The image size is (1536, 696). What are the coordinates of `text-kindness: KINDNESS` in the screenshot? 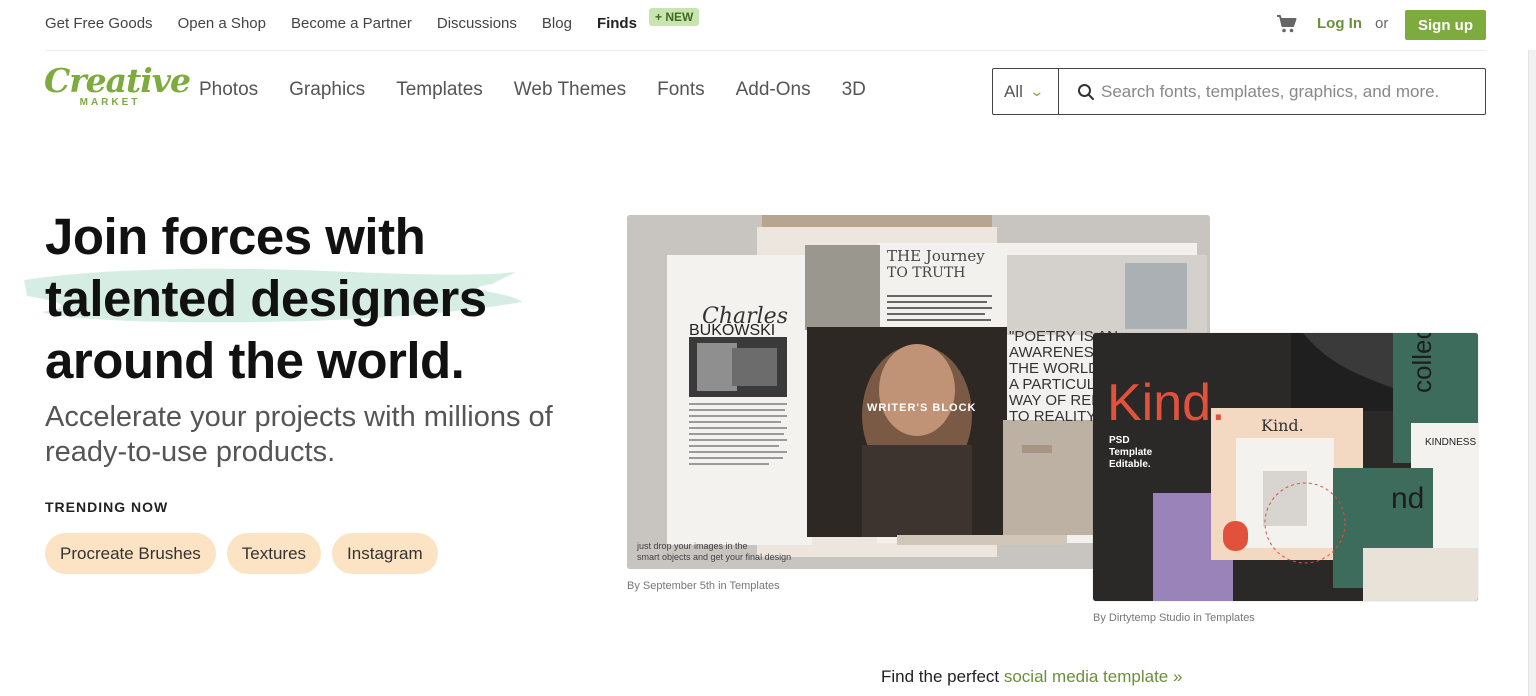 It's located at (1450, 442).